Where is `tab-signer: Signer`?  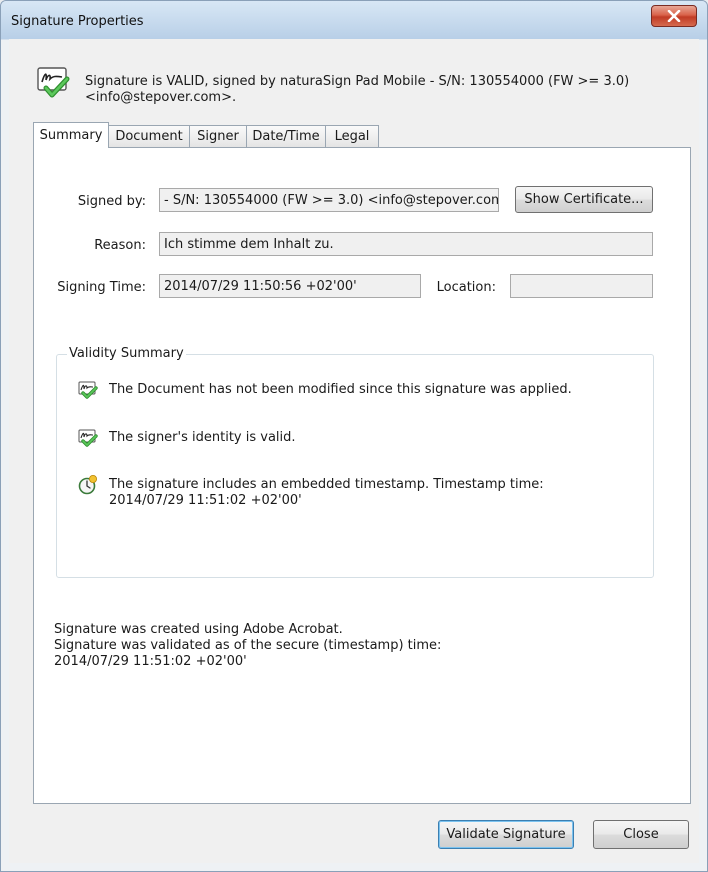
tab-signer: Signer is located at coordinates (218, 136).